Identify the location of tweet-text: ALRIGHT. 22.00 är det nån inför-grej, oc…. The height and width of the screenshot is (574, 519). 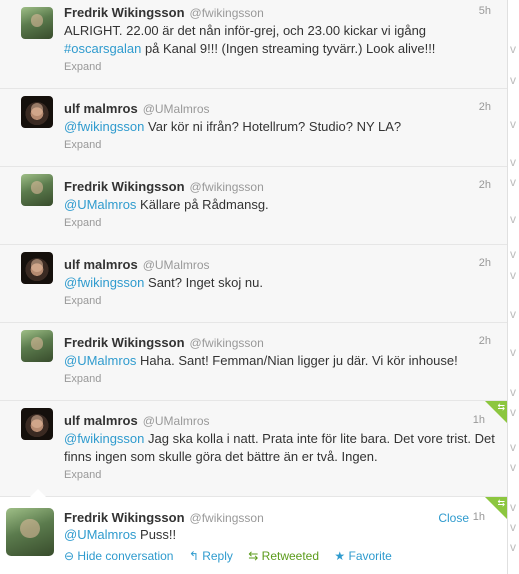
(281, 40).